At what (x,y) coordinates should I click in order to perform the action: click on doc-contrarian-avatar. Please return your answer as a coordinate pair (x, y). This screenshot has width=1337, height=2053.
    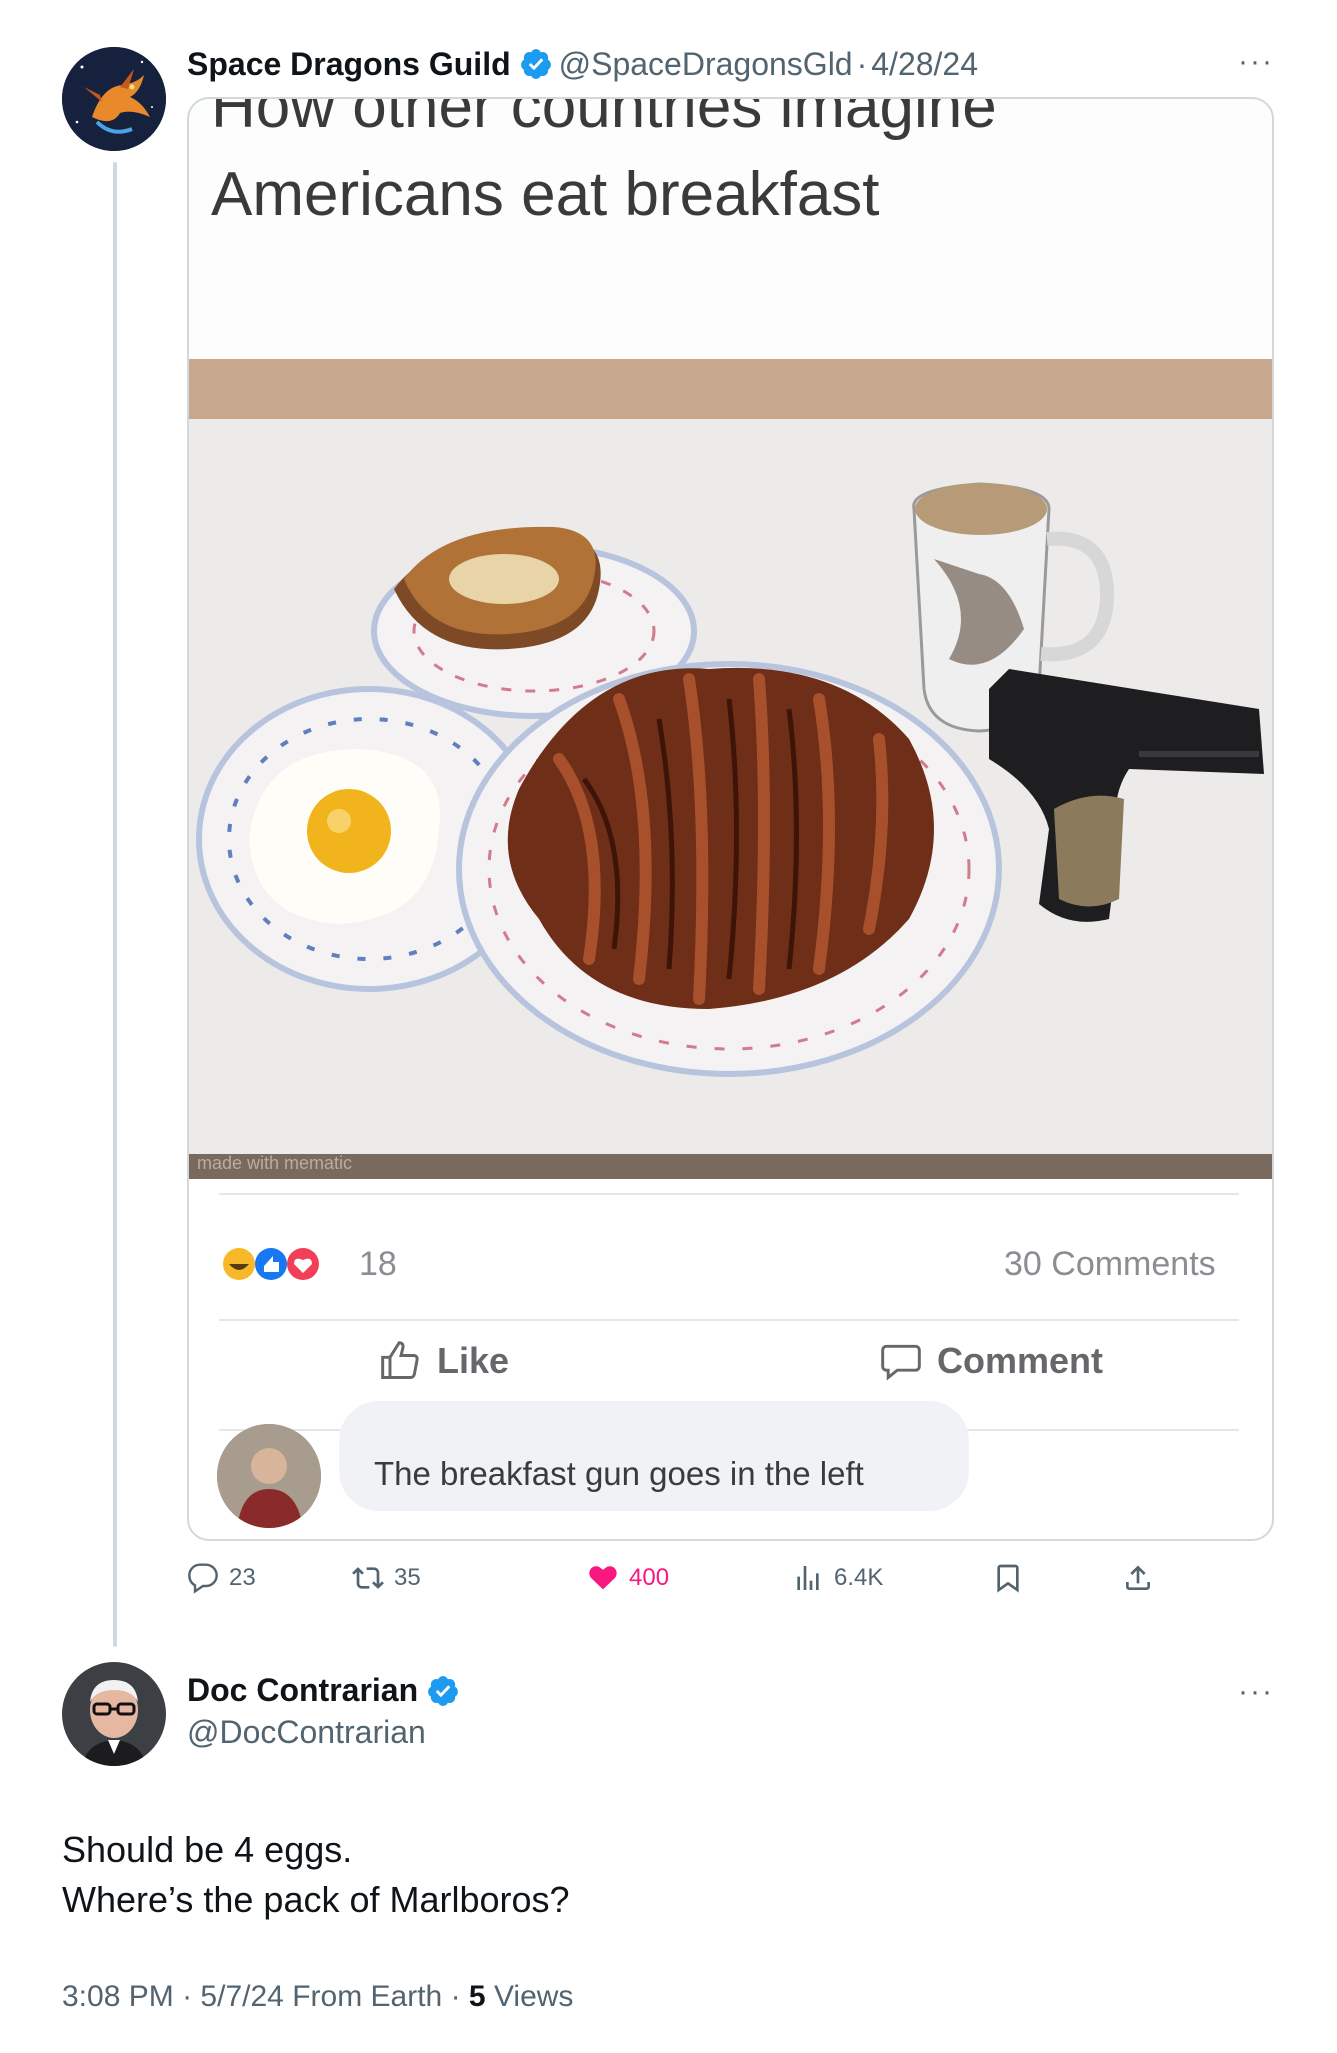
    Looking at the image, I should click on (114, 1714).